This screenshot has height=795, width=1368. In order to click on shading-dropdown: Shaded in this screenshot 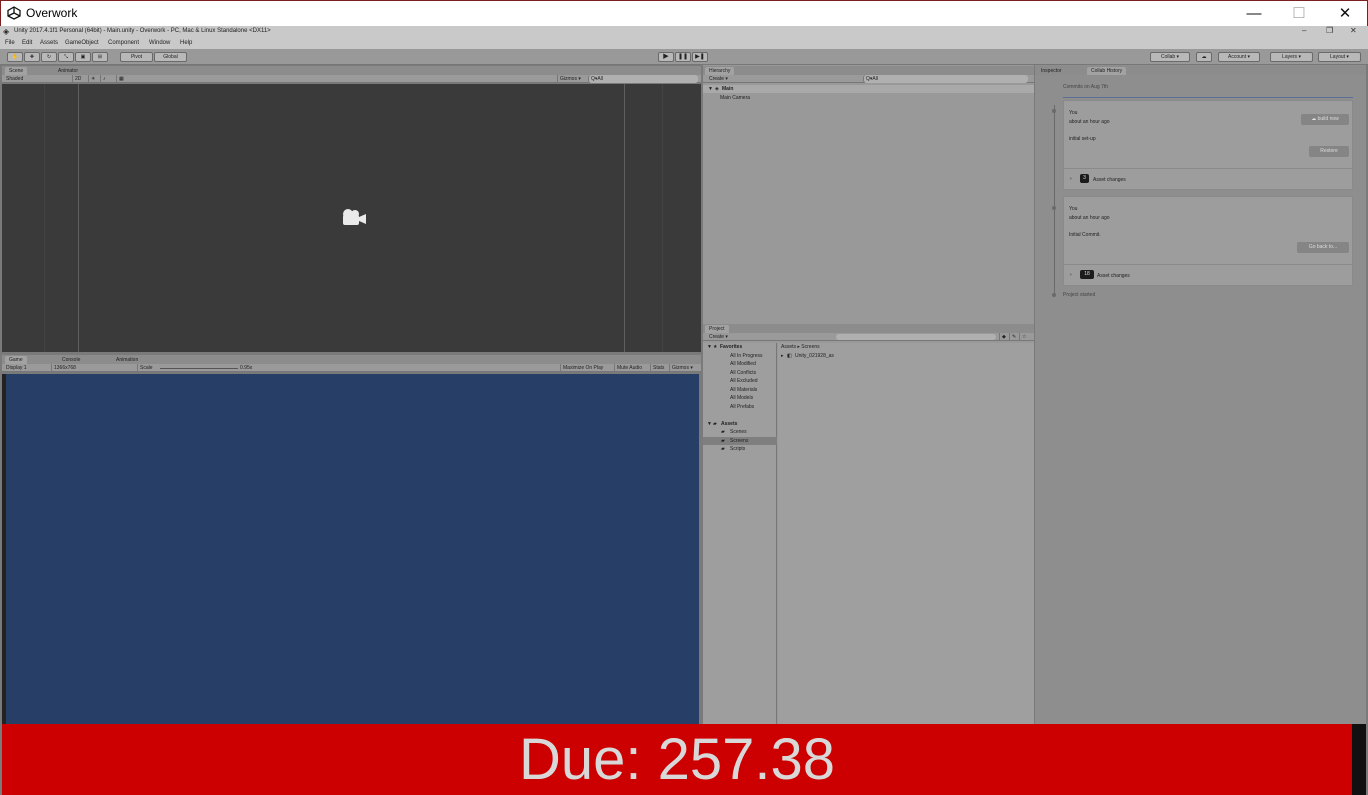, I will do `click(37, 79)`.